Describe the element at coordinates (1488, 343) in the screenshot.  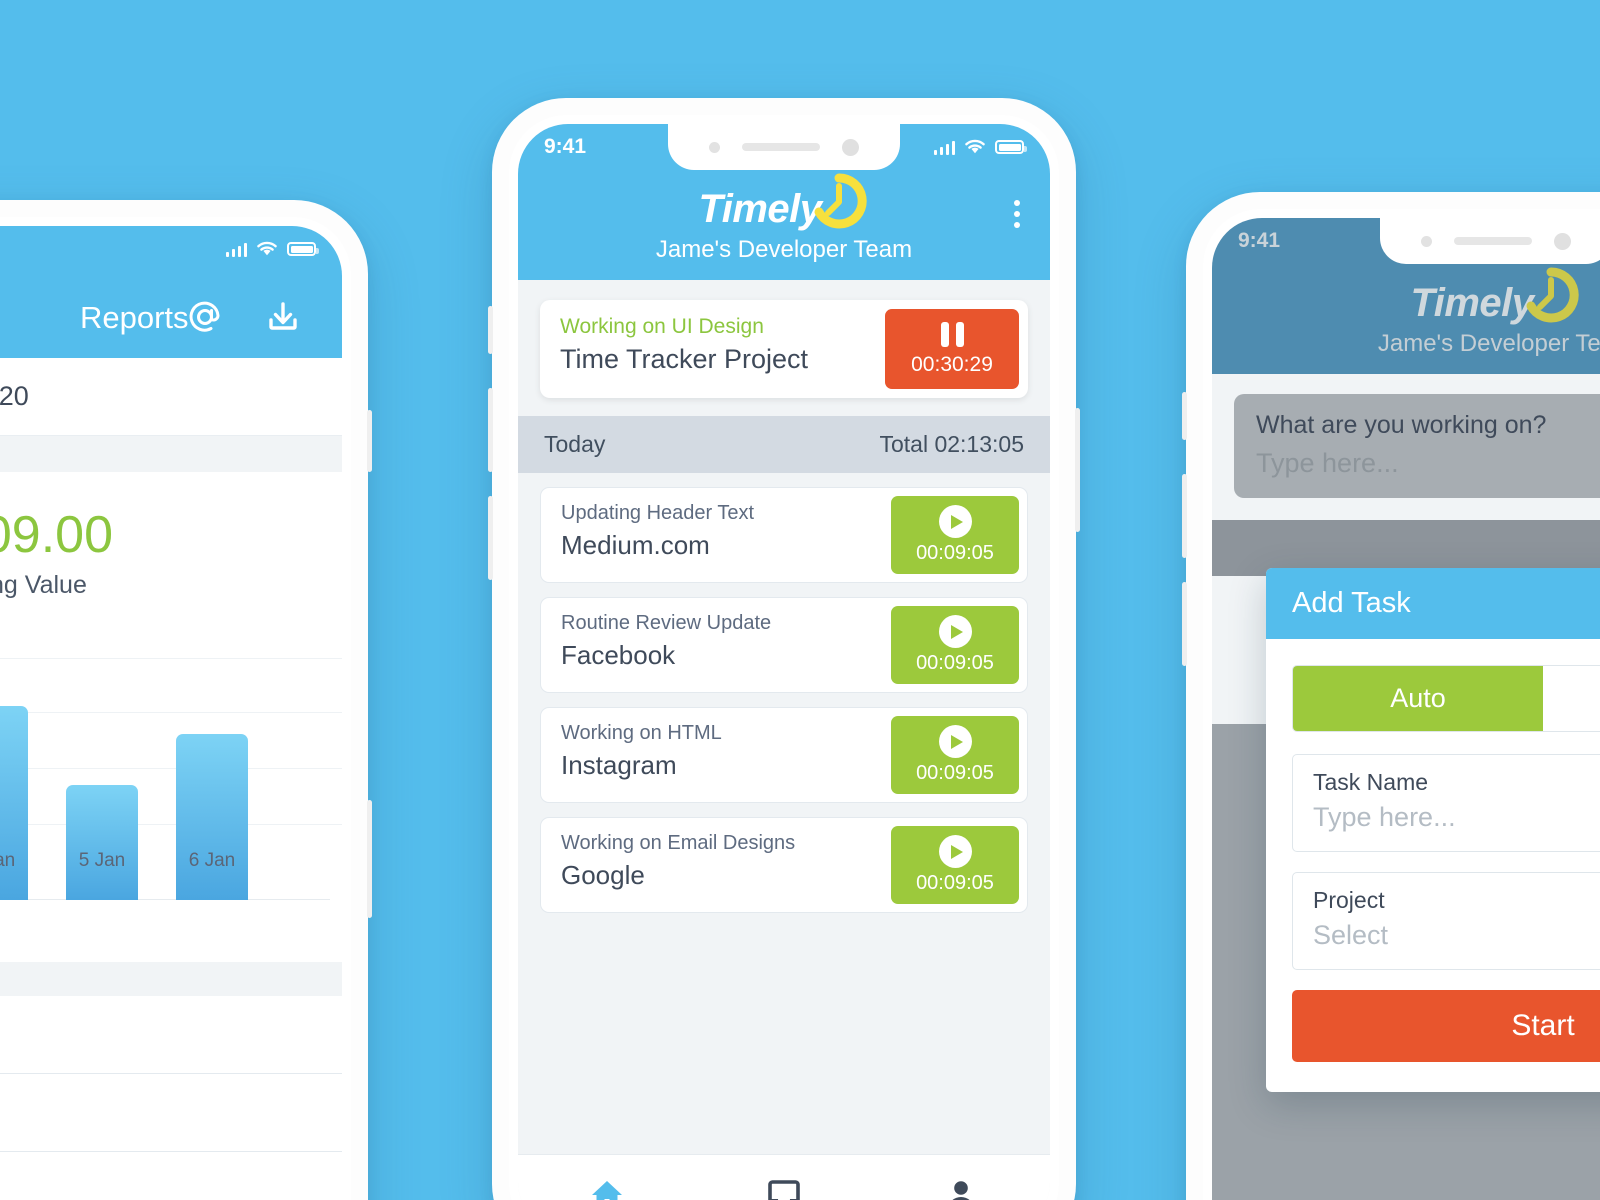
I see `team-name: Jame's Developer Tea` at that location.